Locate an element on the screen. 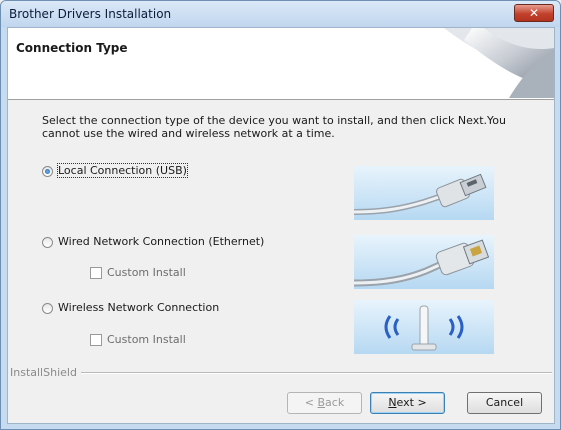  wireless-signal-image is located at coordinates (424, 327).